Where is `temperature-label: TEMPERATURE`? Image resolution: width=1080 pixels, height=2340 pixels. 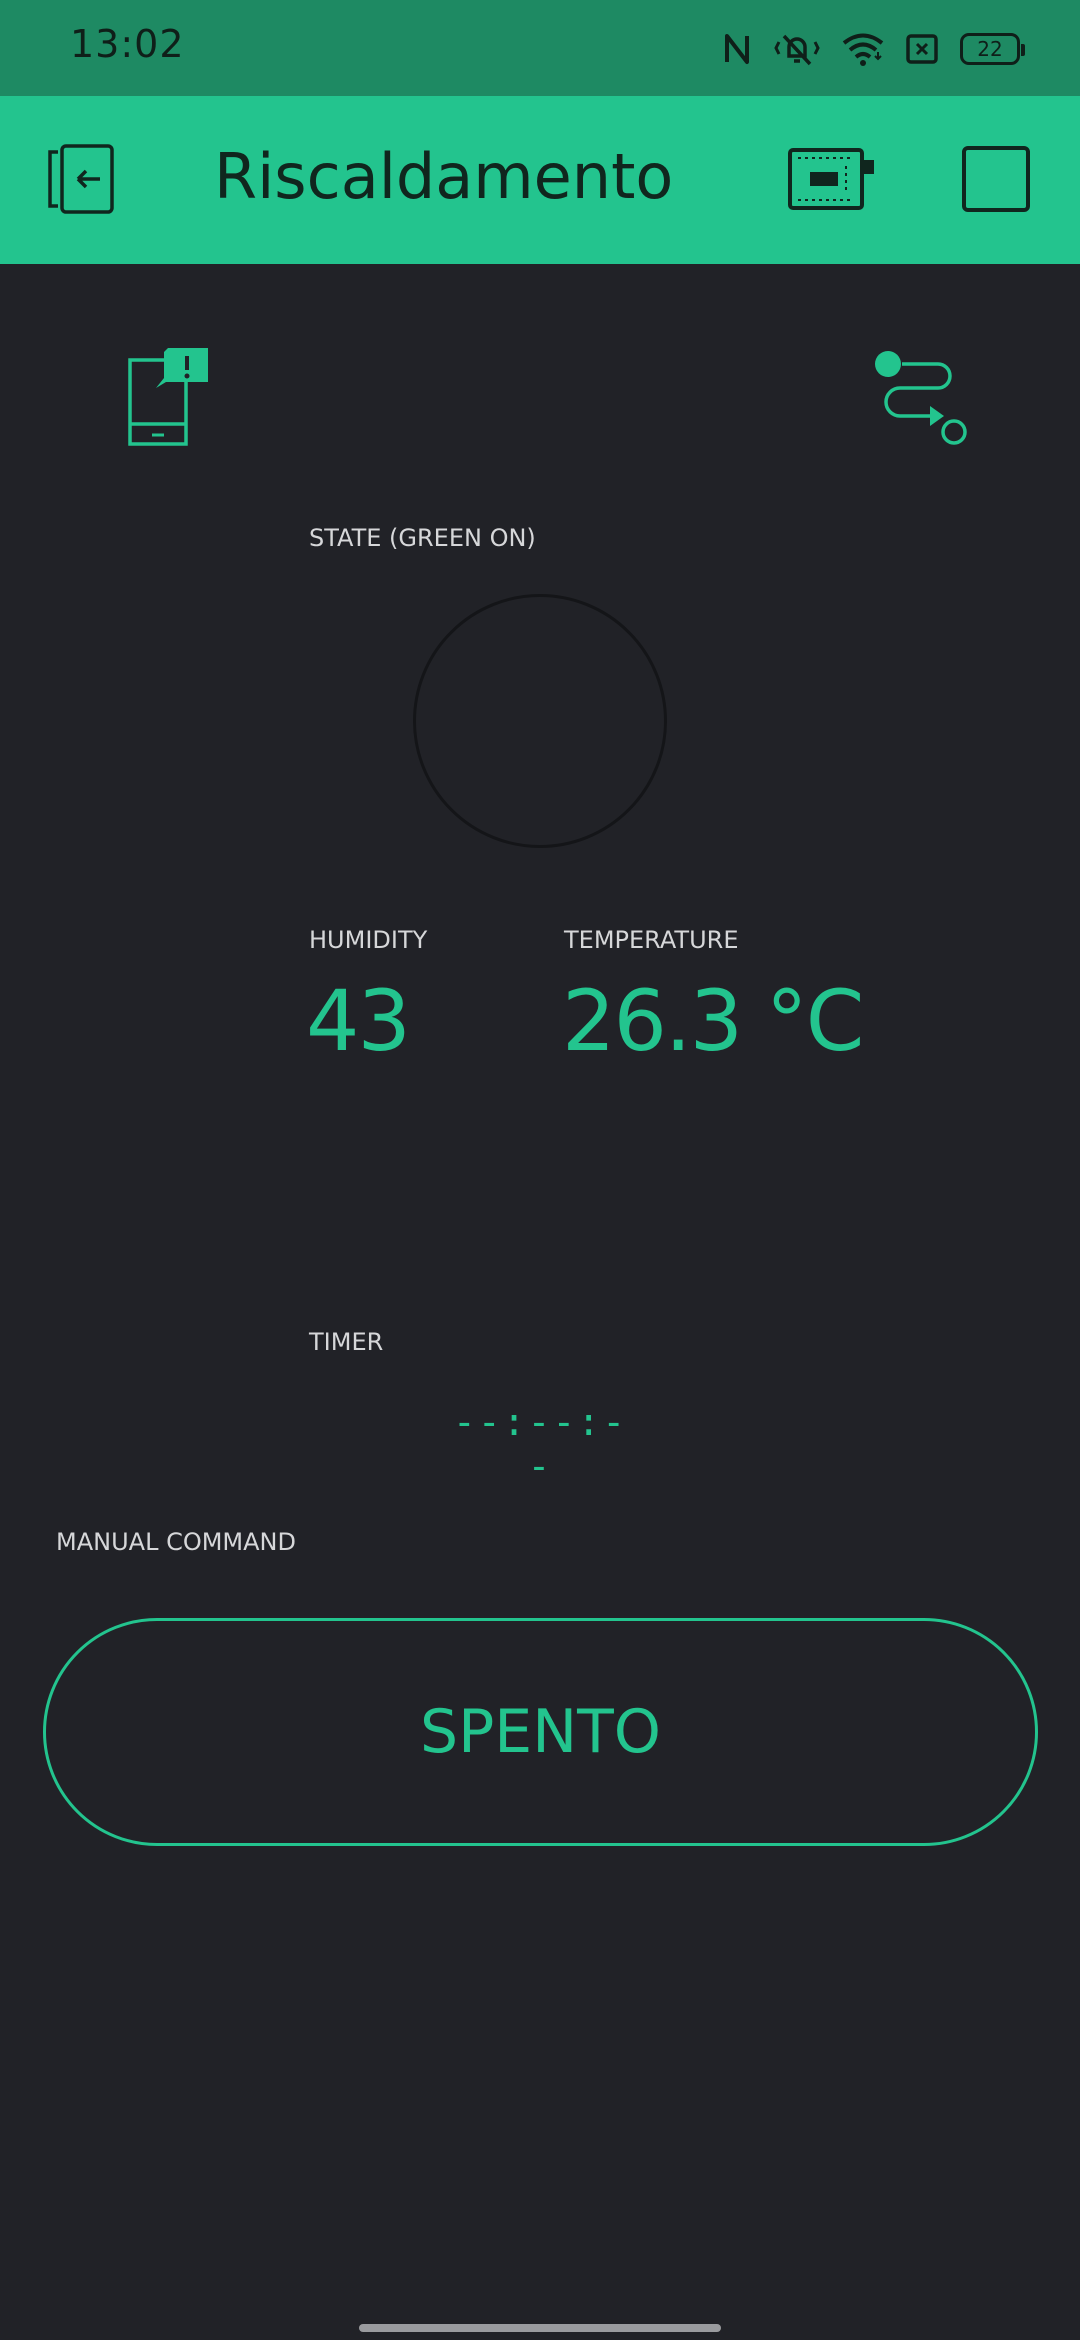
temperature-label: TEMPERATURE is located at coordinates (651, 940).